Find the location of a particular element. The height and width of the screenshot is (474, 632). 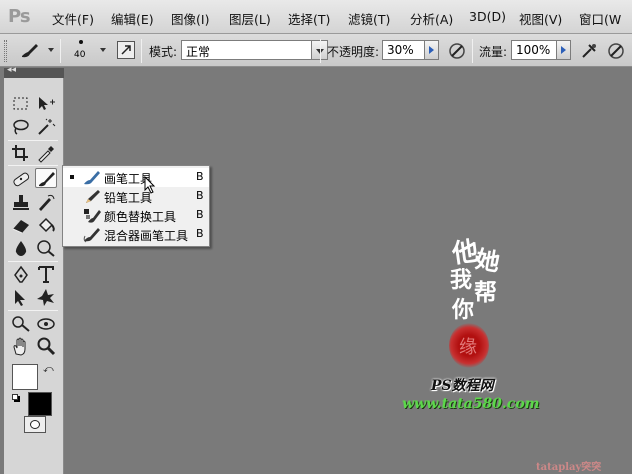

tool-brush is located at coordinates (46, 178).